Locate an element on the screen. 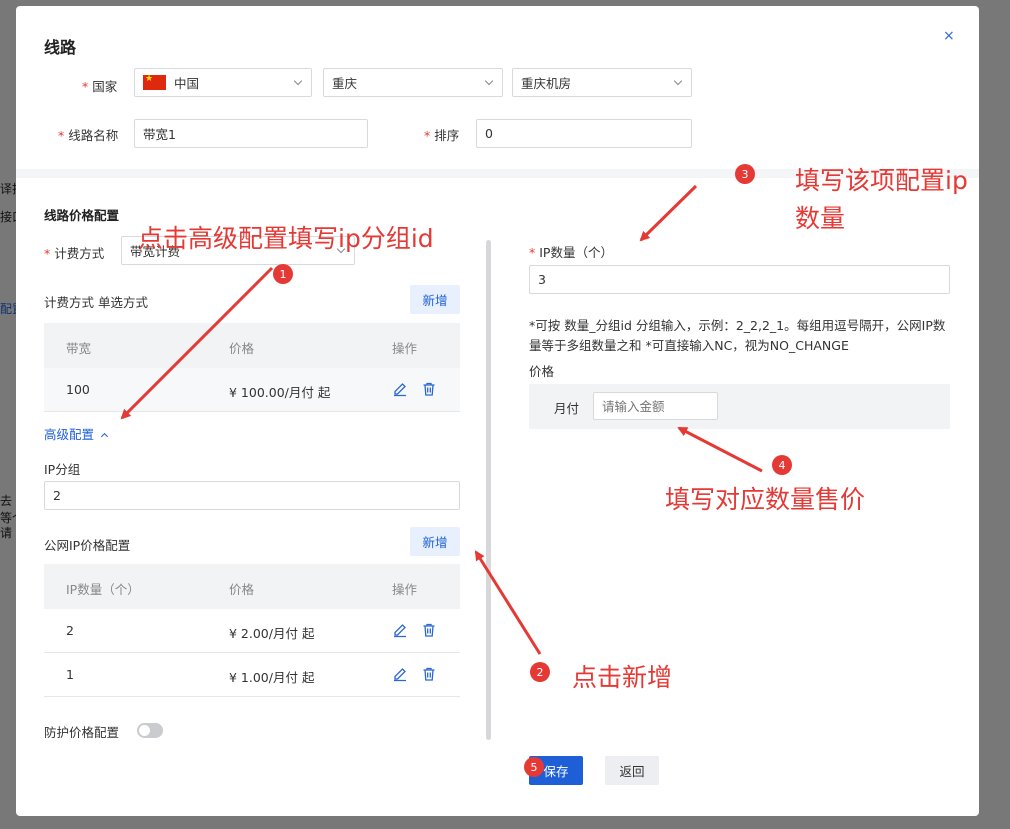  back-button: 返回 is located at coordinates (632, 770).